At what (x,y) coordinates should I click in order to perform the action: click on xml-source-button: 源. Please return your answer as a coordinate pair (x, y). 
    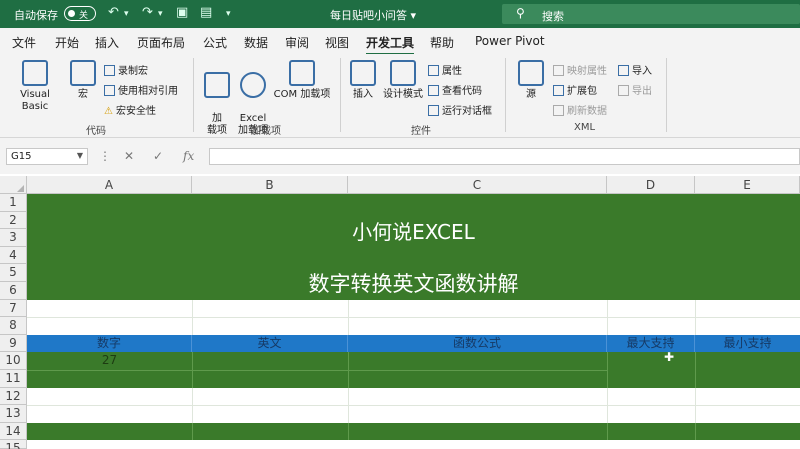
    Looking at the image, I should click on (531, 80).